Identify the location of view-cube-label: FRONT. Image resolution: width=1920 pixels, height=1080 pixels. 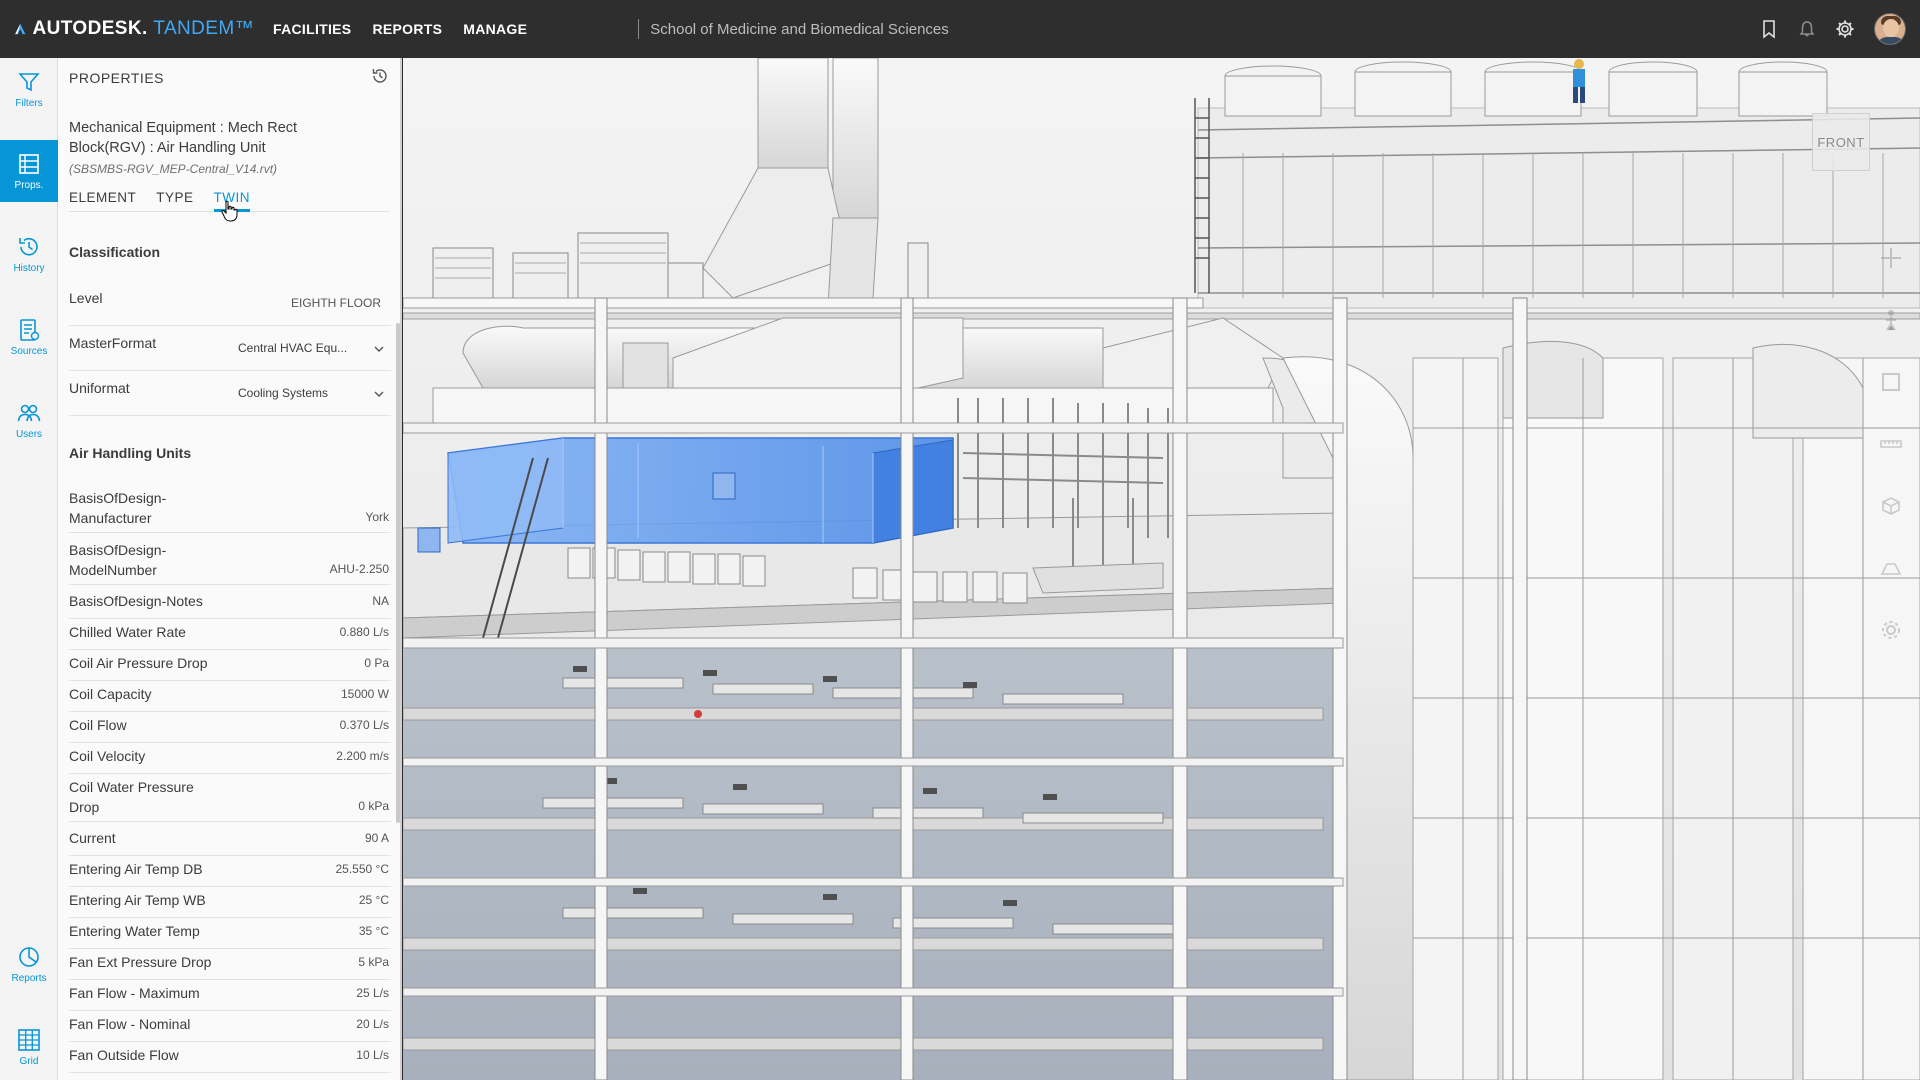
(1841, 142).